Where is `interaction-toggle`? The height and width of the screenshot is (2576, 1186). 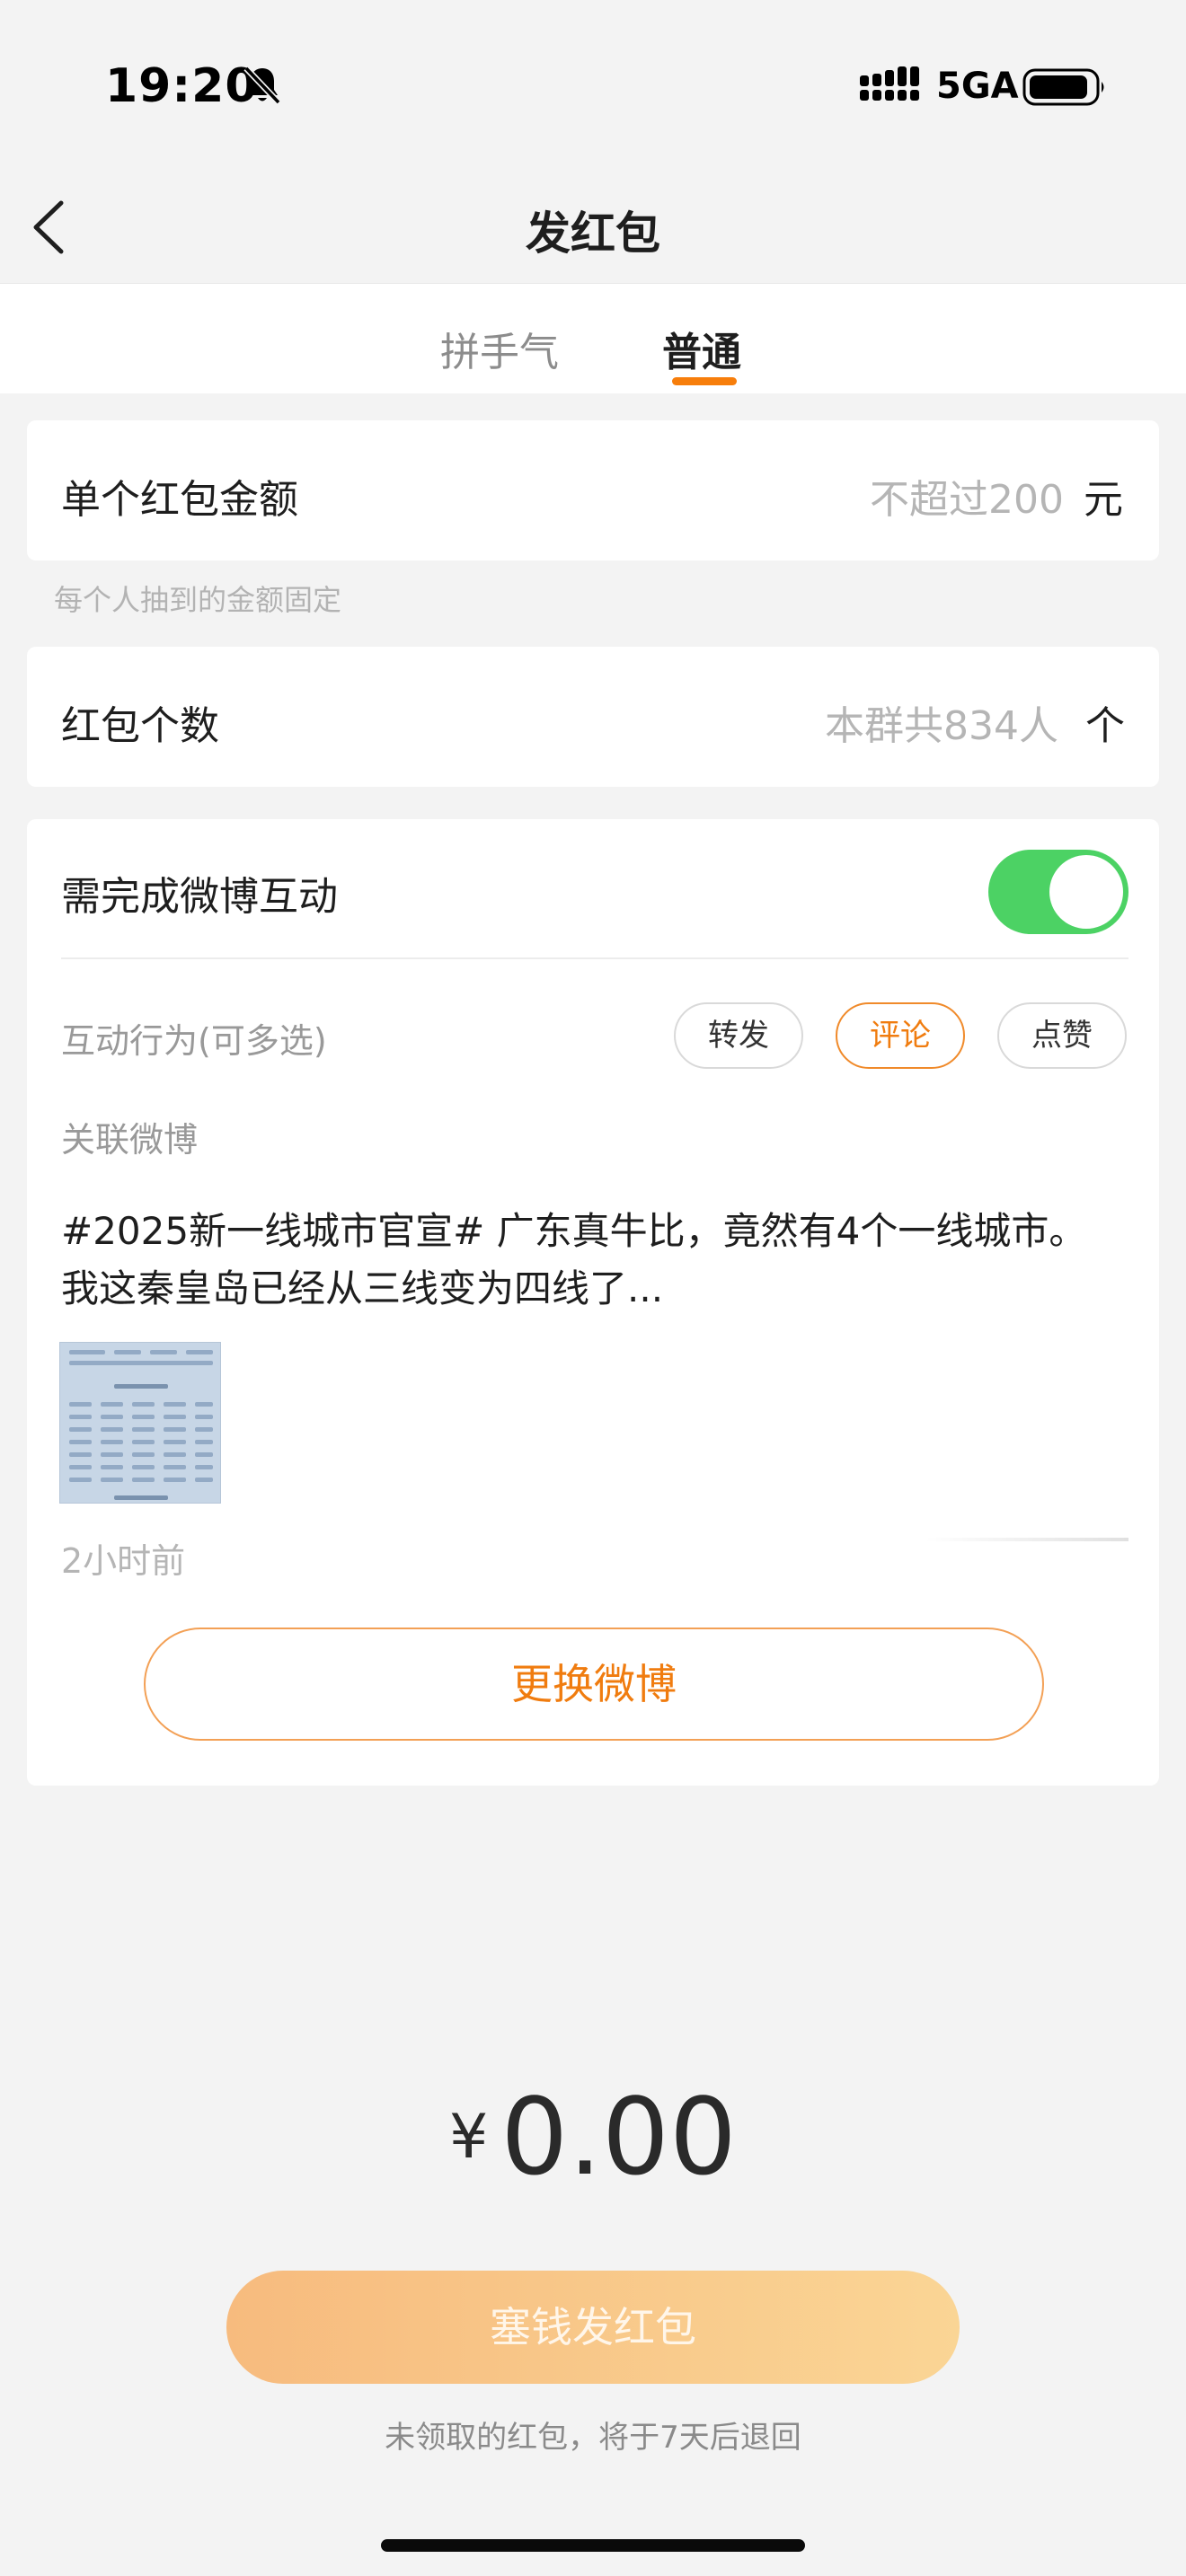
interaction-toggle is located at coordinates (1058, 892).